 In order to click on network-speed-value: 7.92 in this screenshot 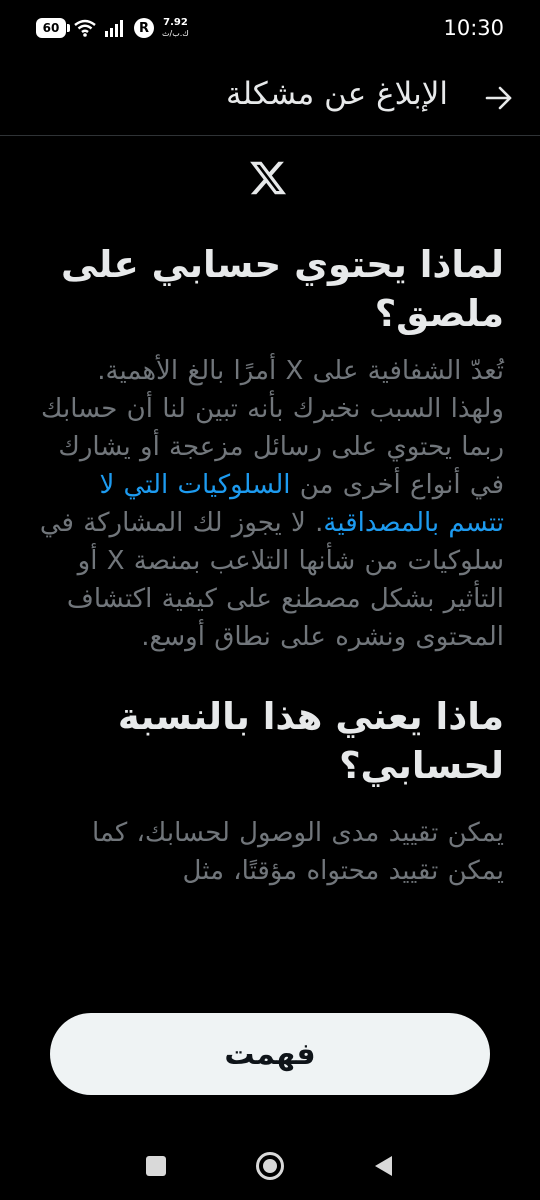, I will do `click(175, 22)`.